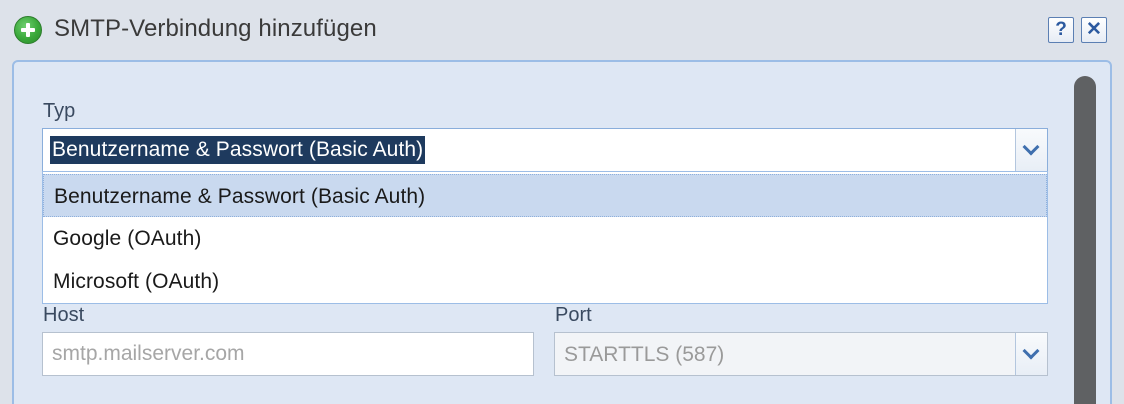  What do you see at coordinates (238, 150) in the screenshot?
I see `typ-selected-value: Benutzername & Passwort (Basic Auth)` at bounding box center [238, 150].